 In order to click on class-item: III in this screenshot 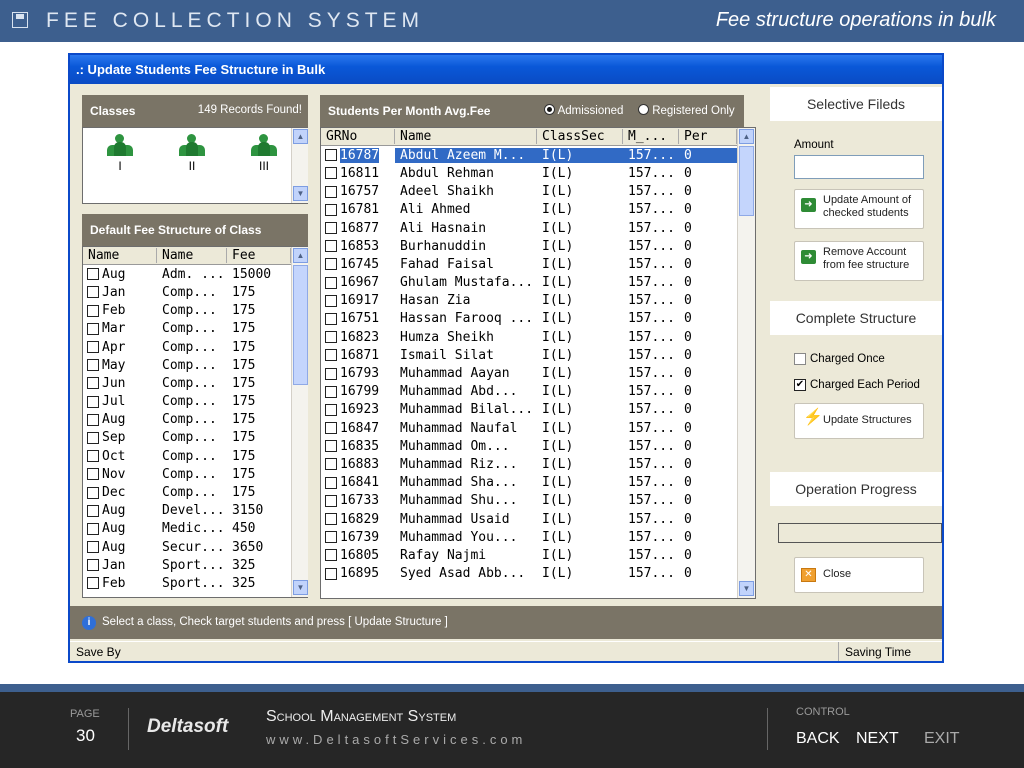, I will do `click(264, 153)`.